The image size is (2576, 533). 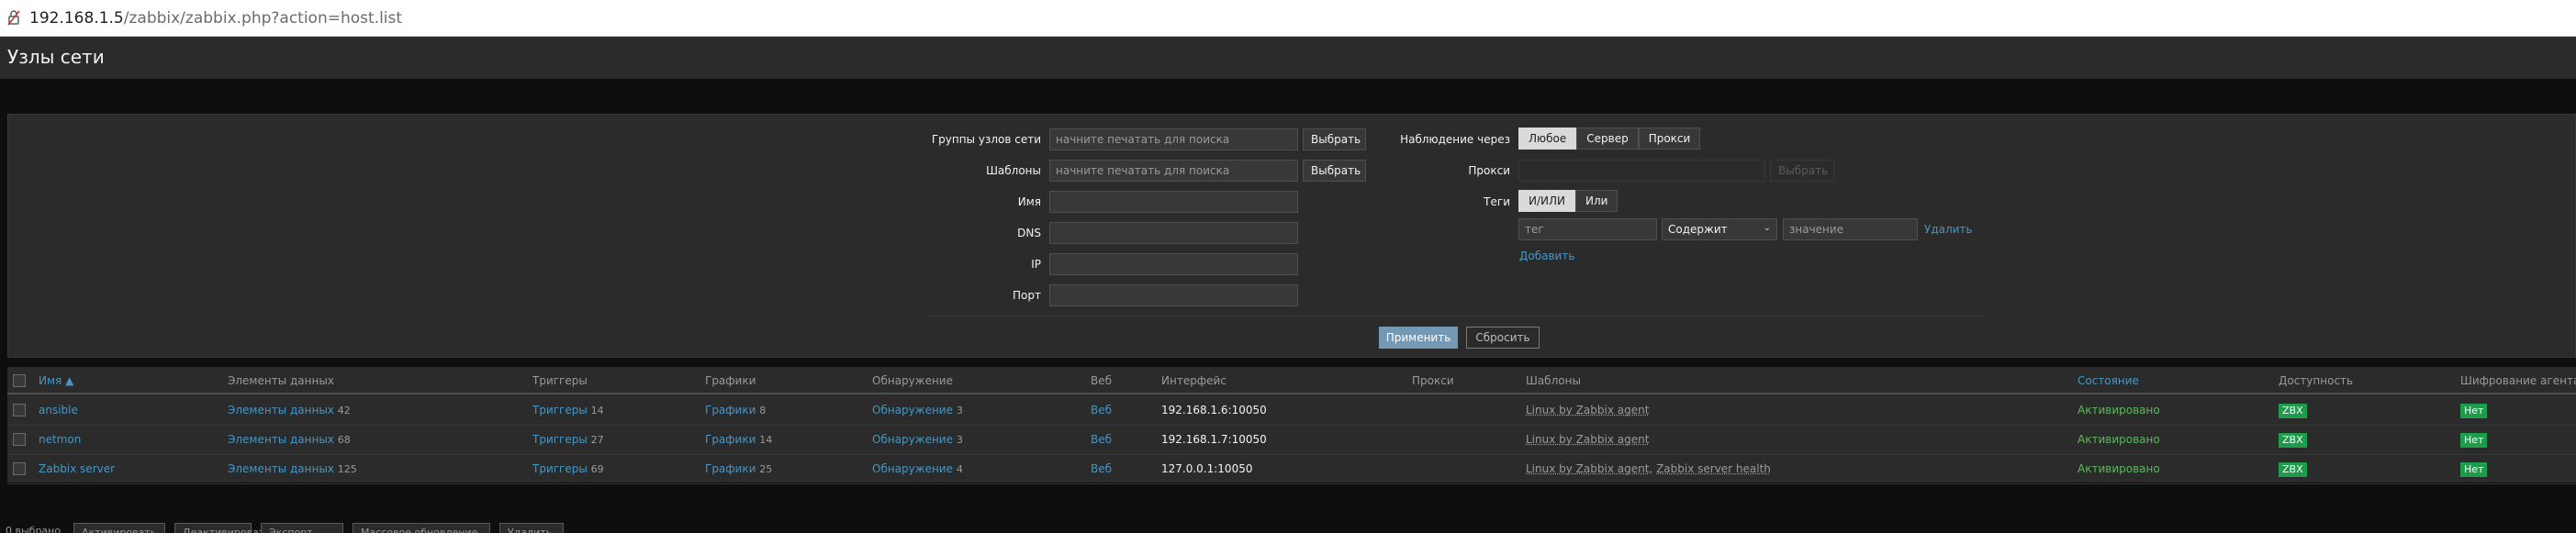 What do you see at coordinates (1641, 171) in the screenshot?
I see `proxy-input` at bounding box center [1641, 171].